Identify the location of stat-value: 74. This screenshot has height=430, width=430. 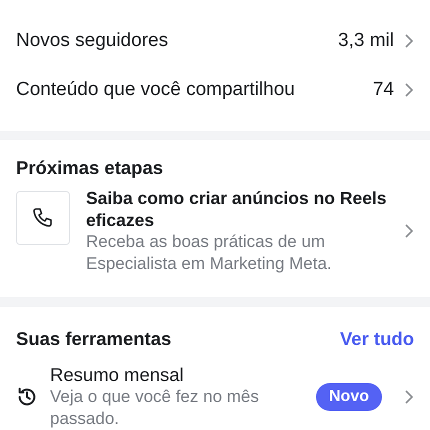
(383, 90).